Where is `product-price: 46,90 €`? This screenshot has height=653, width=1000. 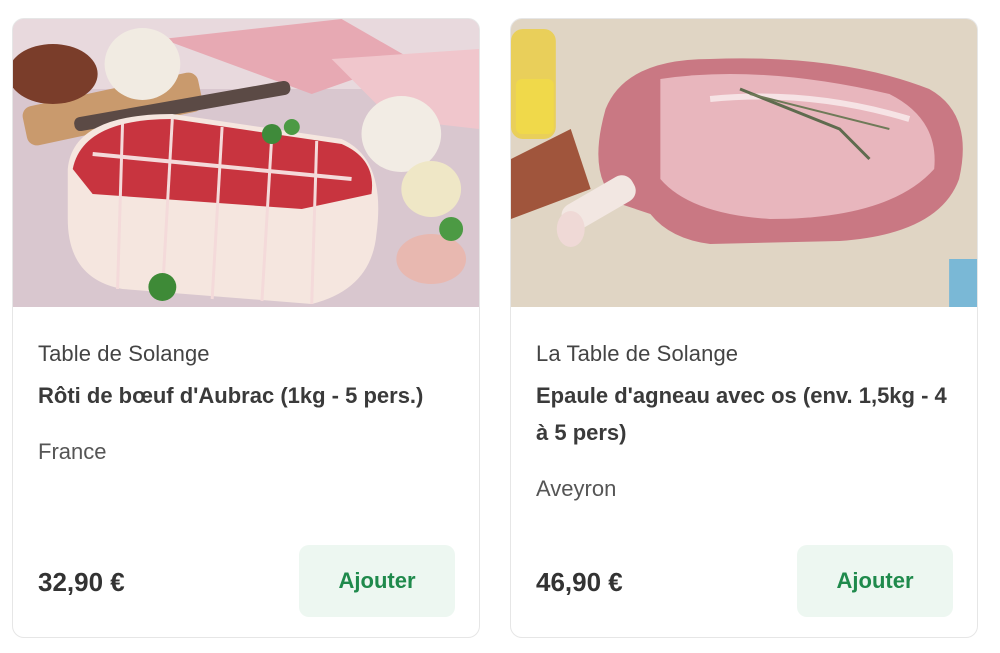
product-price: 46,90 € is located at coordinates (579, 582).